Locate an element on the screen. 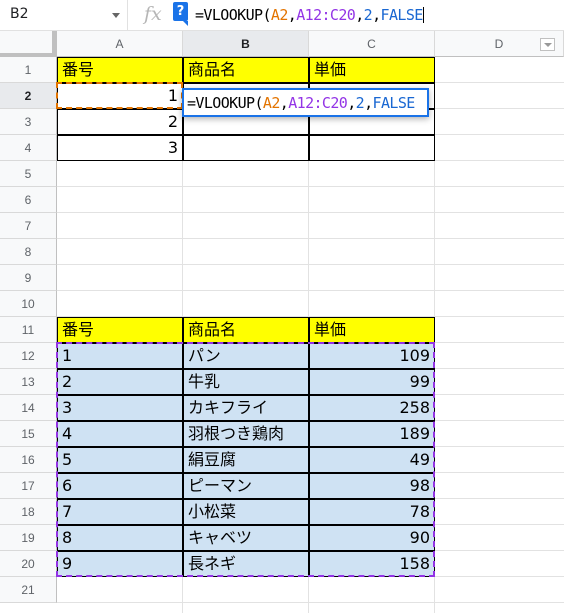 This screenshot has height=613, width=564. row-header-3: 3 is located at coordinates (28, 122).